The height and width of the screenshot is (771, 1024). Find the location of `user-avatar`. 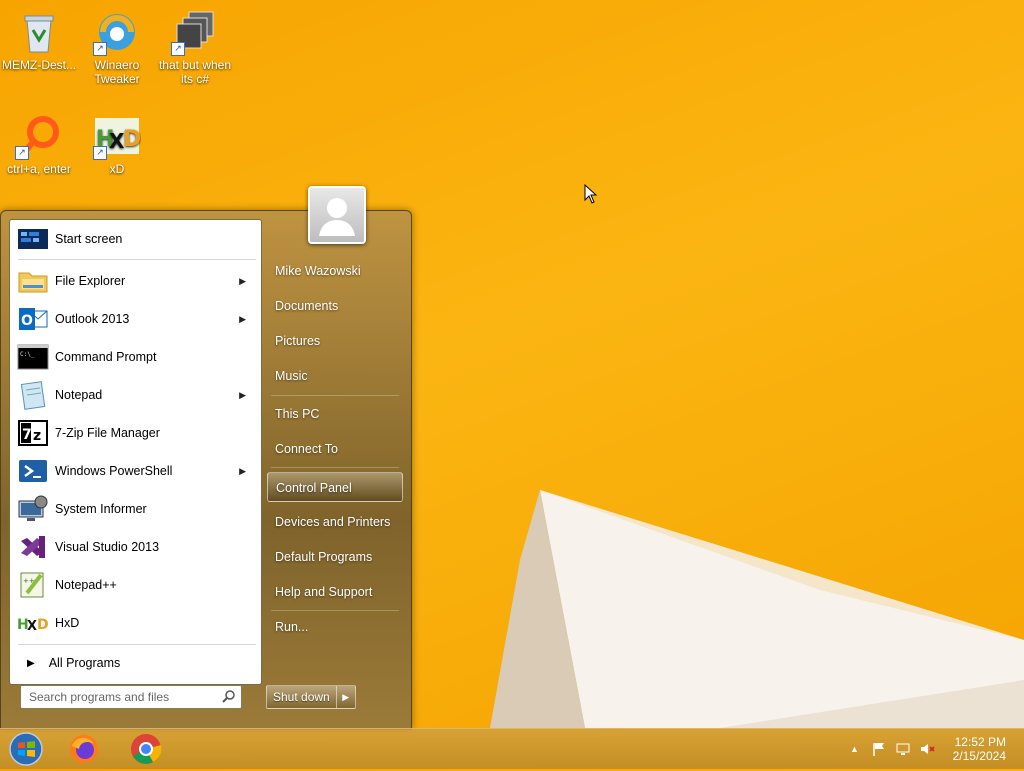

user-avatar is located at coordinates (337, 215).